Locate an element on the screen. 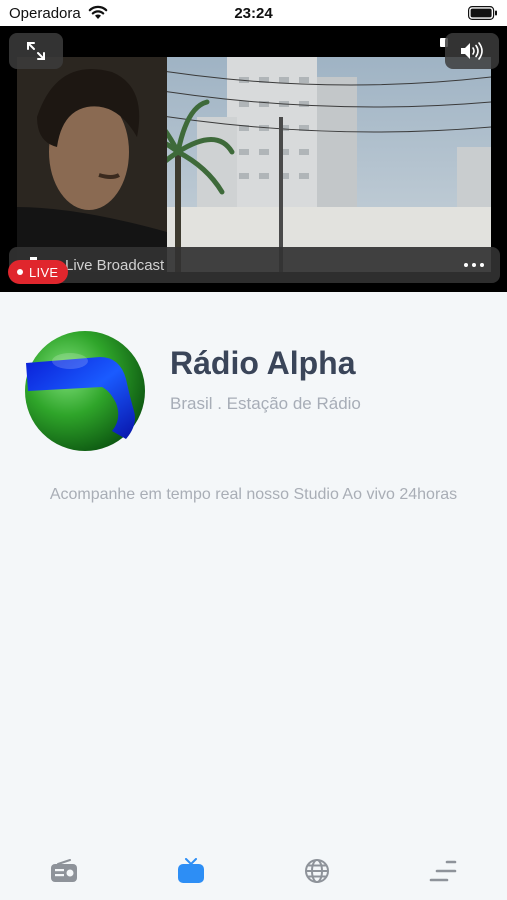  station-subtitle: Brasil . Estação de Rádio is located at coordinates (265, 403).